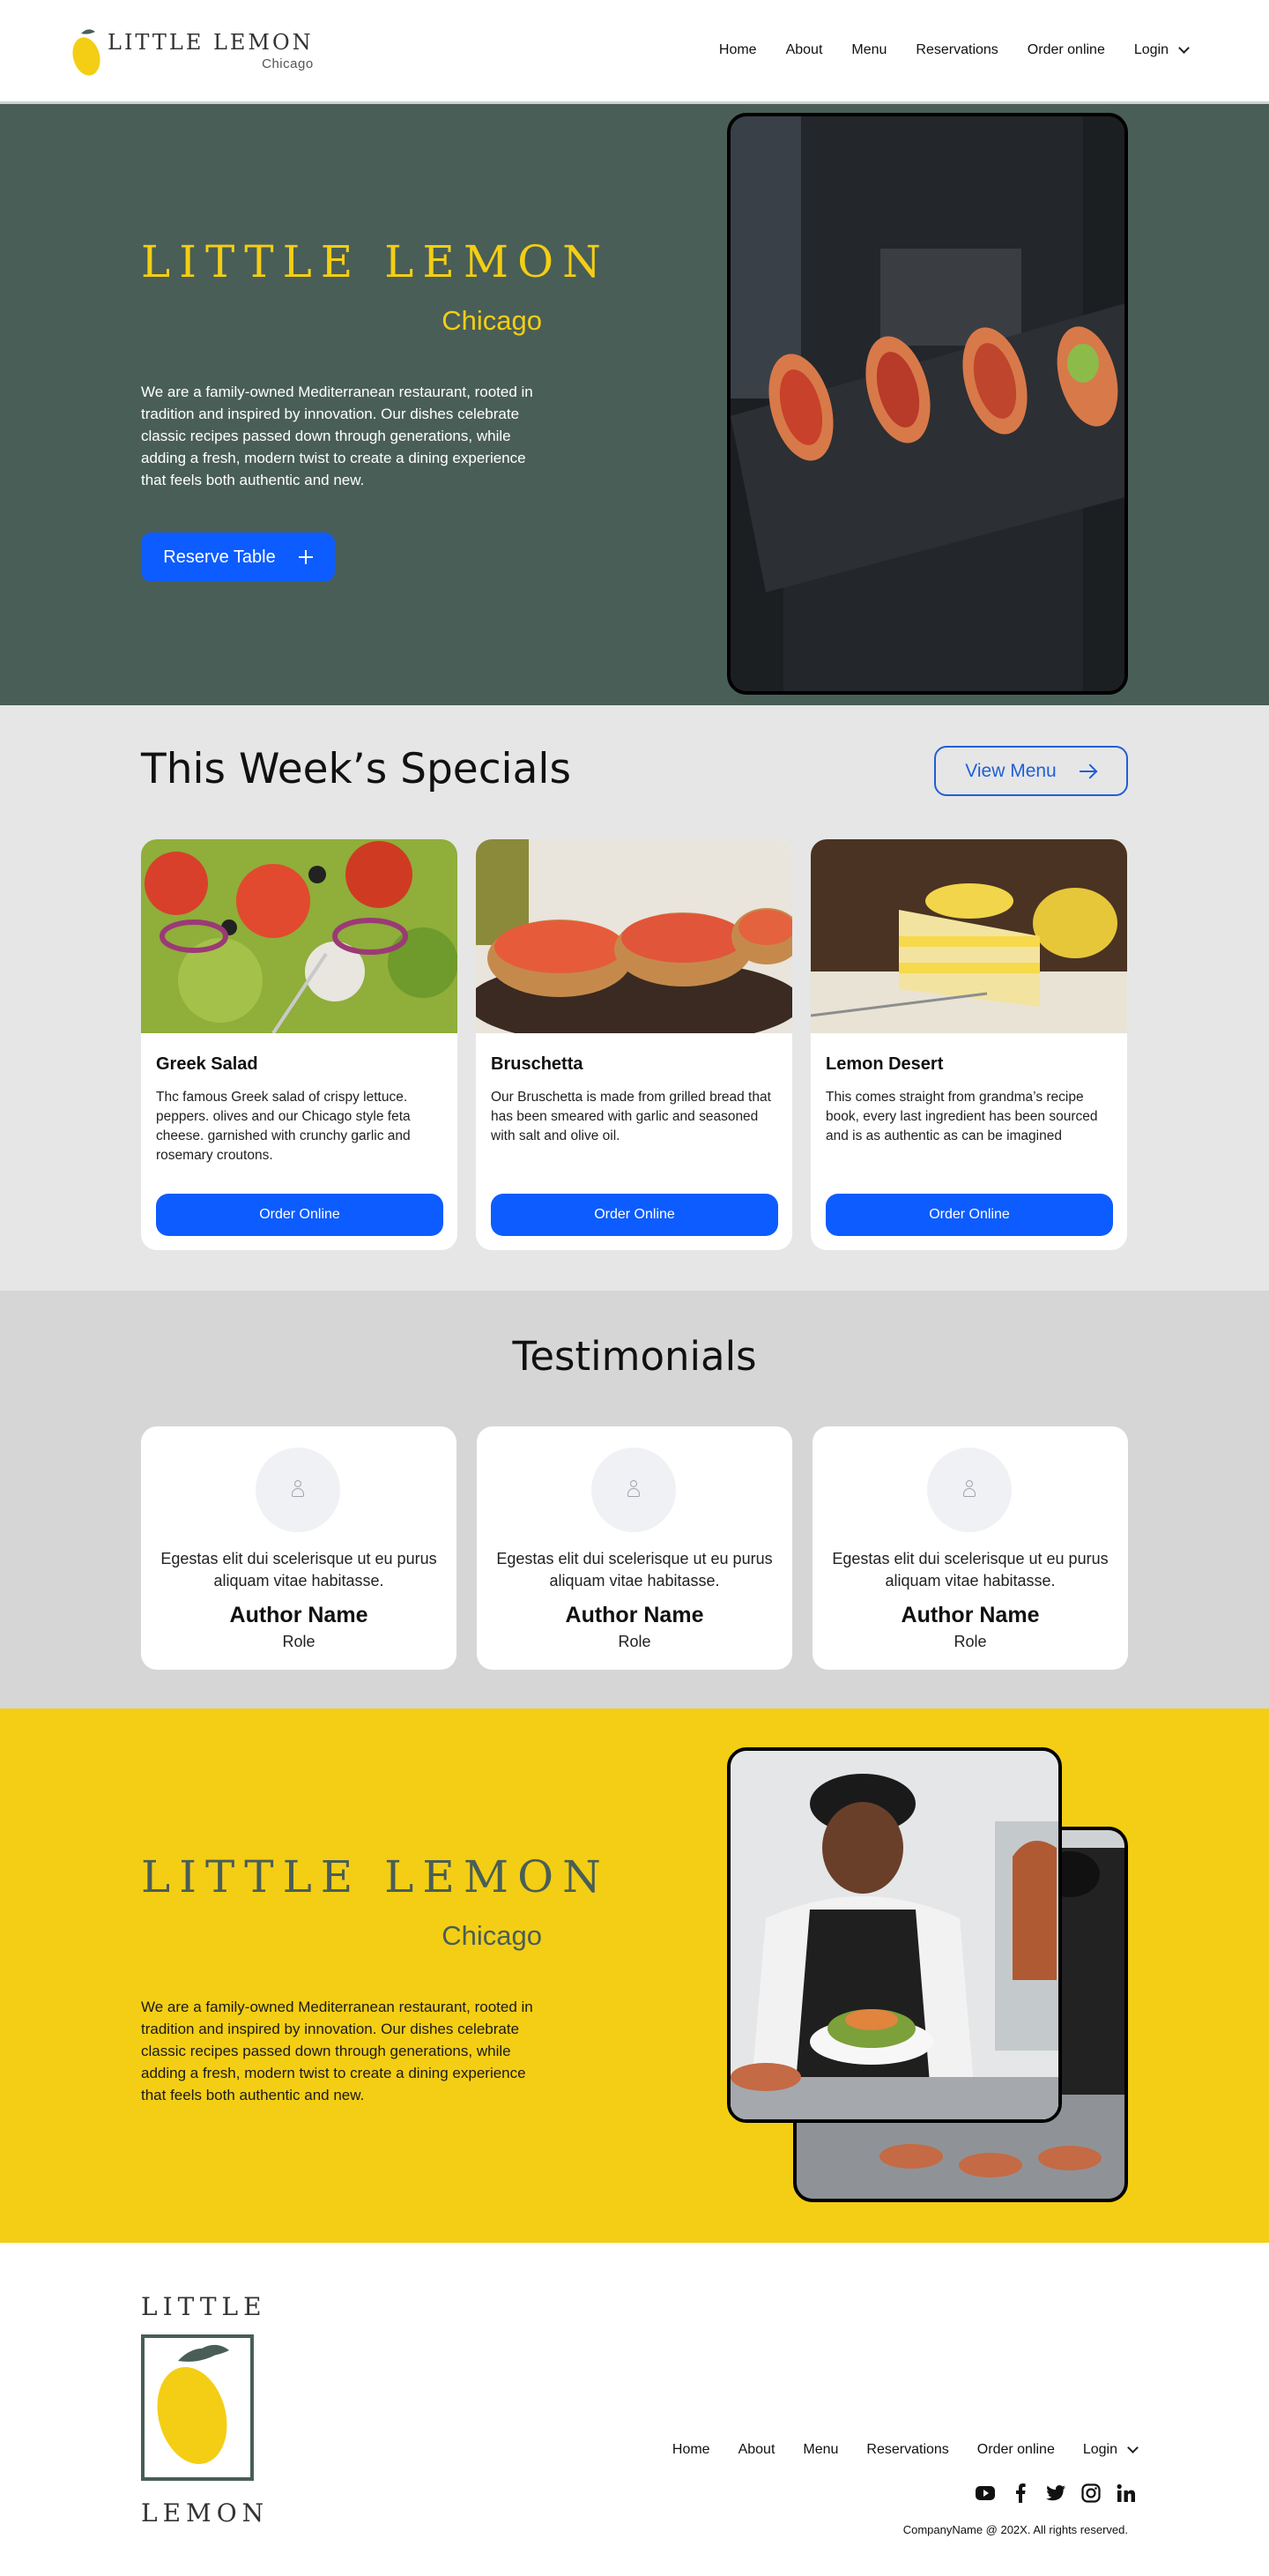 This screenshot has height=2576, width=1269. Describe the element at coordinates (299, 936) in the screenshot. I see `greek-salad-image` at that location.